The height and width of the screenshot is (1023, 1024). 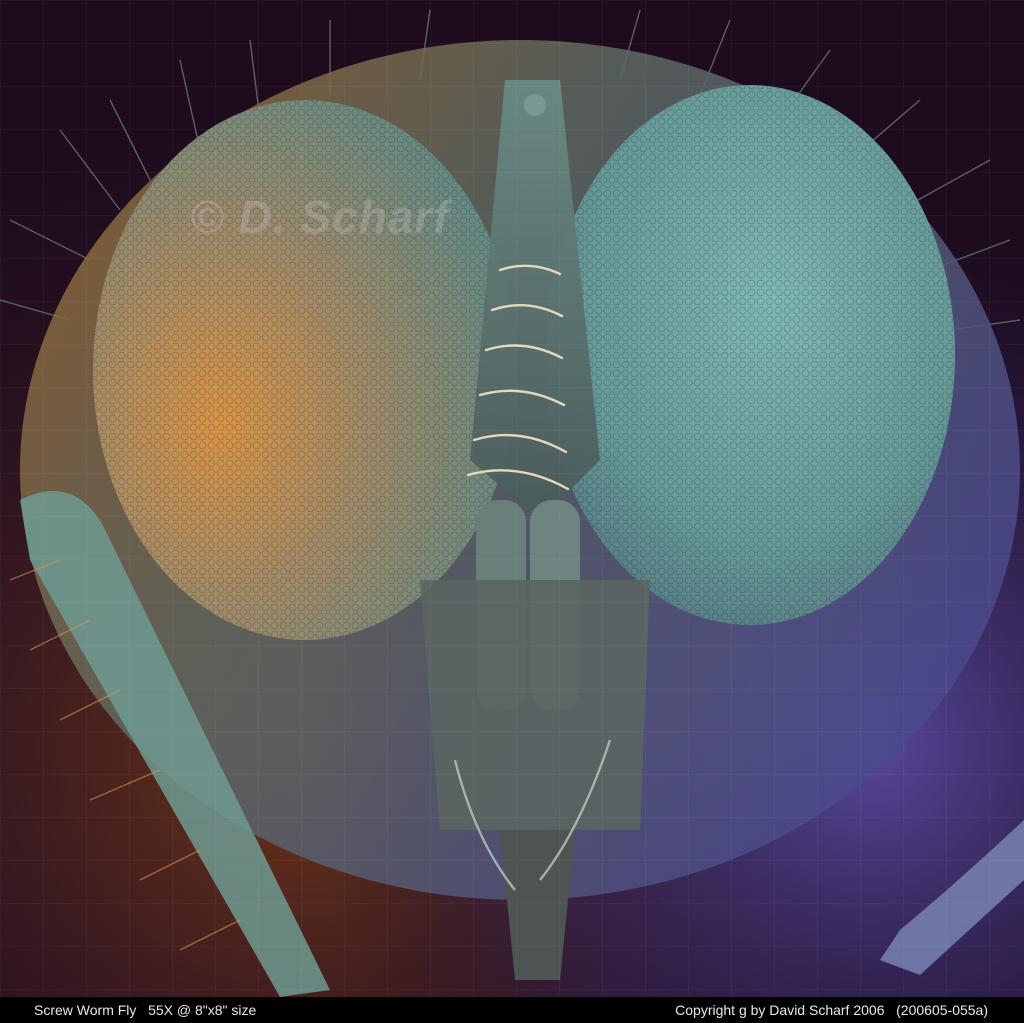 I want to click on photo-watermark: © D. Scharf, so click(x=320, y=217).